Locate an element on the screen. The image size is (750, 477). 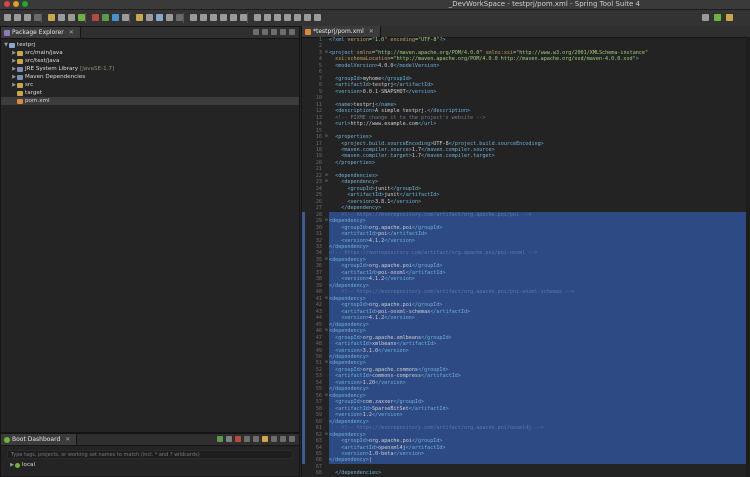
format-icon is located at coordinates (287, 17).